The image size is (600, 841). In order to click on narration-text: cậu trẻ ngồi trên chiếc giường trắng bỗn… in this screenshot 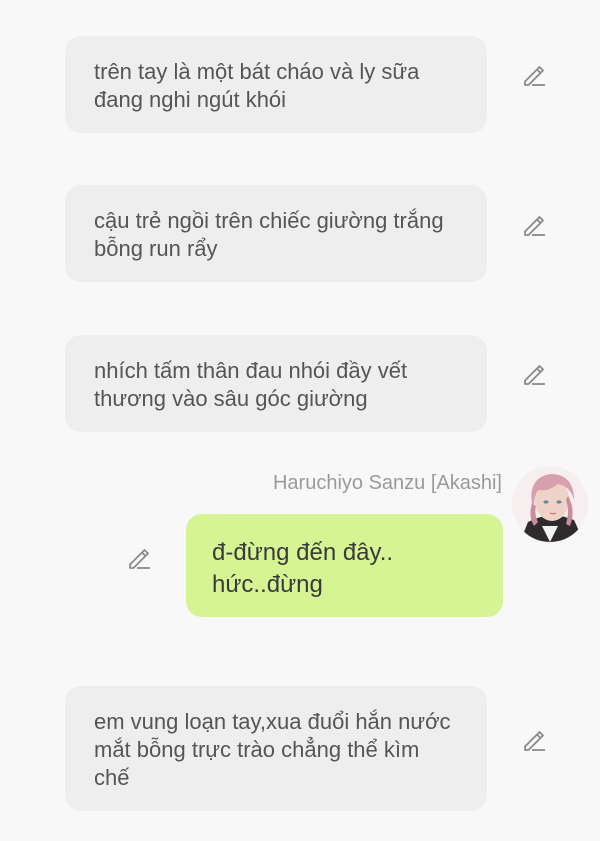, I will do `click(269, 234)`.